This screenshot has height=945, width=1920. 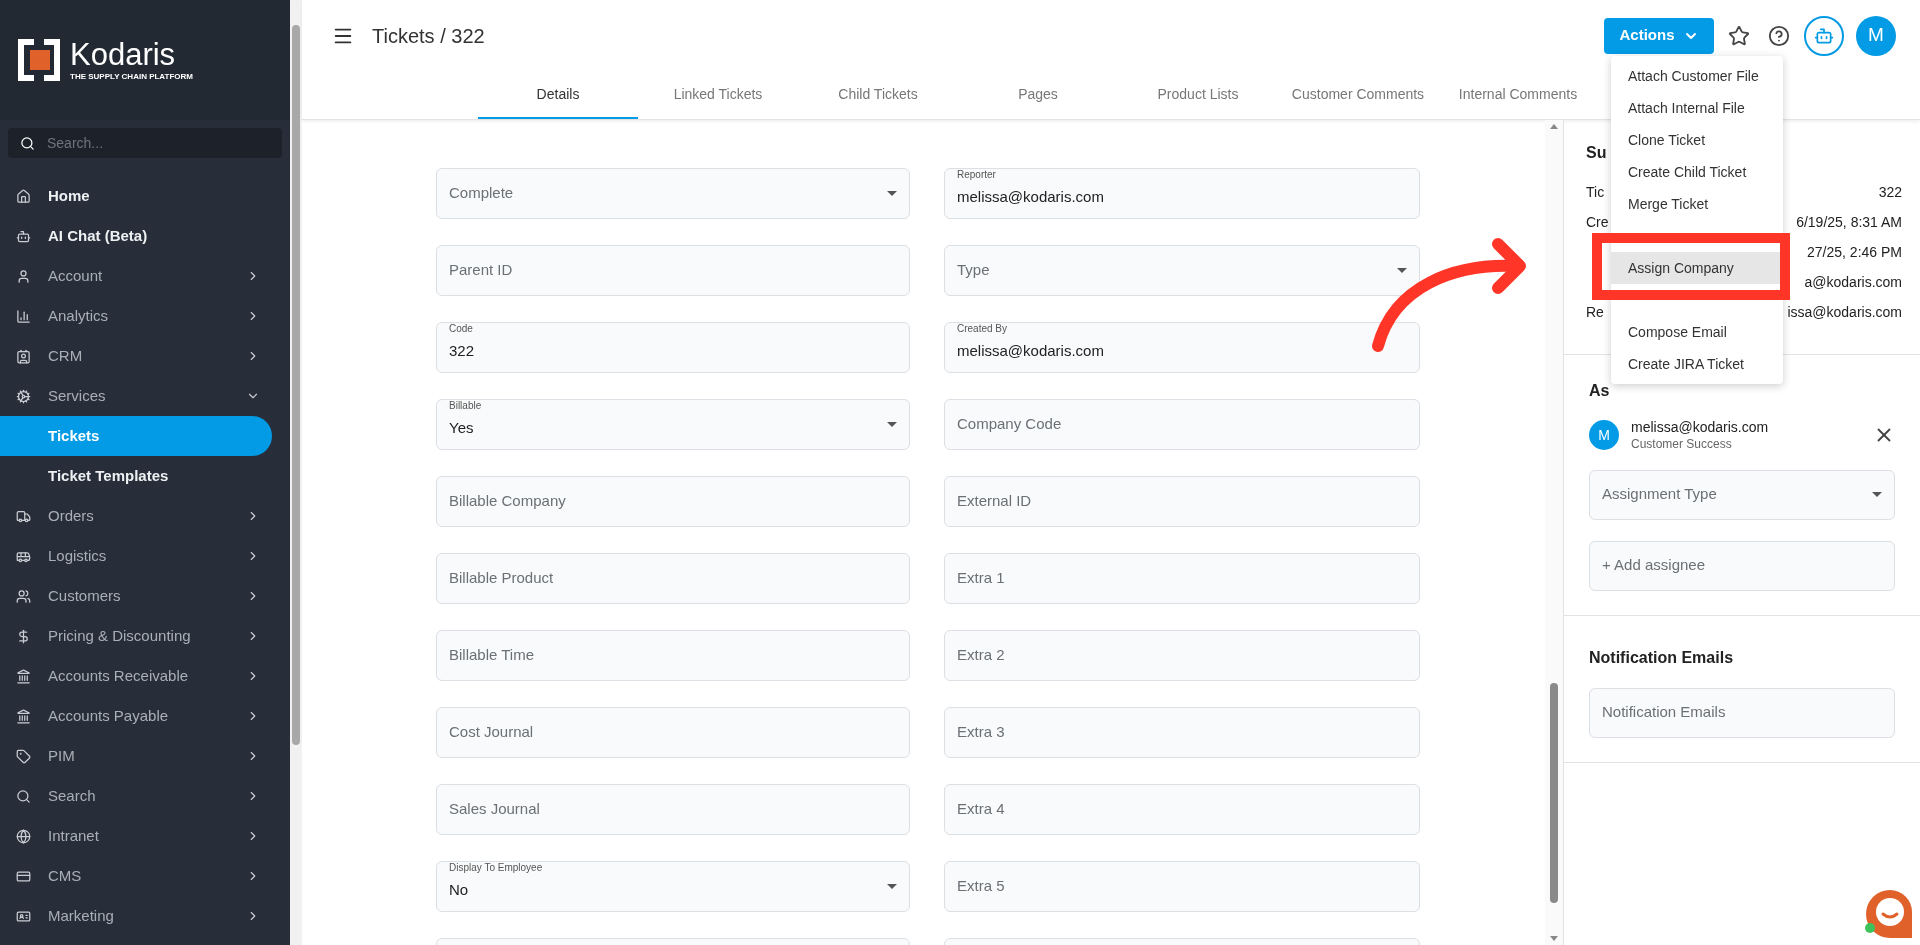 I want to click on input-field: Extra 1, so click(x=1182, y=578).